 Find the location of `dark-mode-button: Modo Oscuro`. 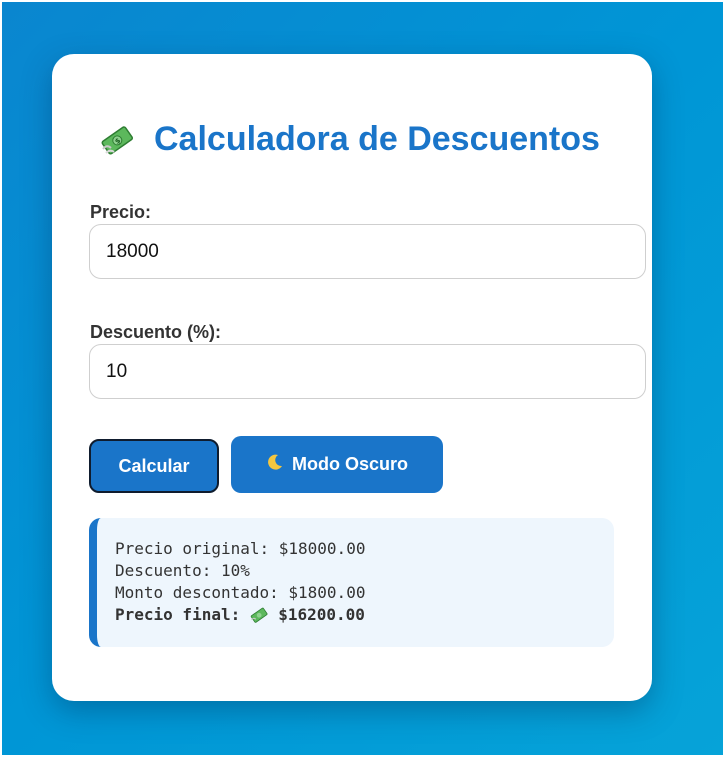

dark-mode-button: Modo Oscuro is located at coordinates (337, 464).